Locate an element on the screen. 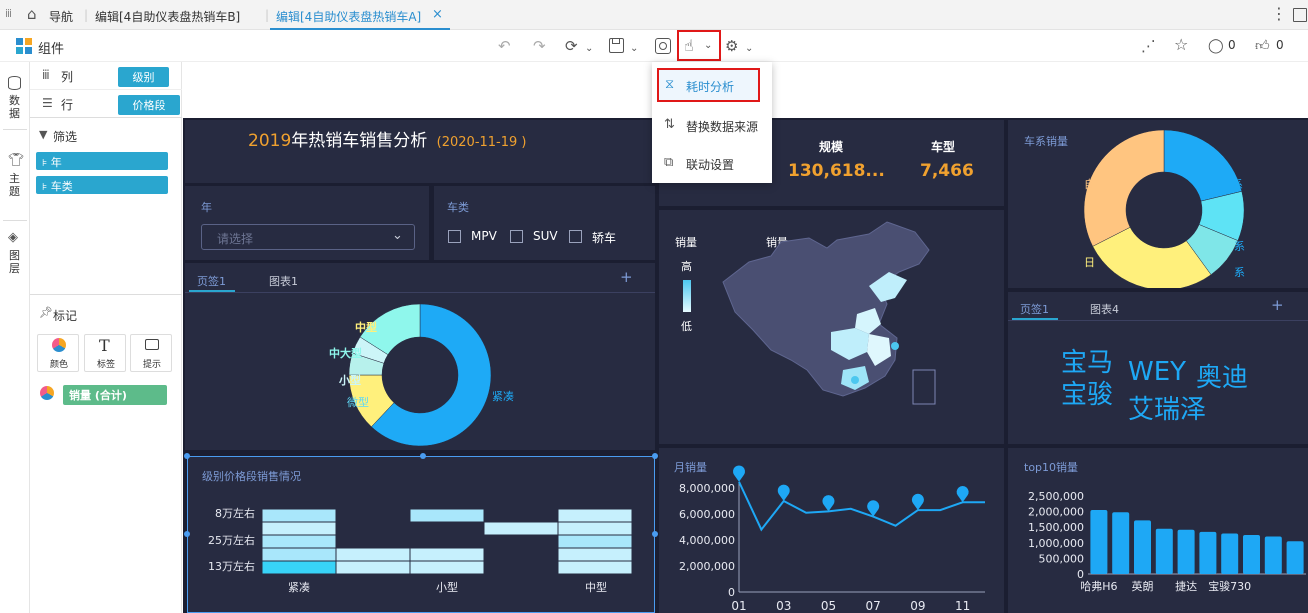  components-label: 组件 is located at coordinates (51, 47).